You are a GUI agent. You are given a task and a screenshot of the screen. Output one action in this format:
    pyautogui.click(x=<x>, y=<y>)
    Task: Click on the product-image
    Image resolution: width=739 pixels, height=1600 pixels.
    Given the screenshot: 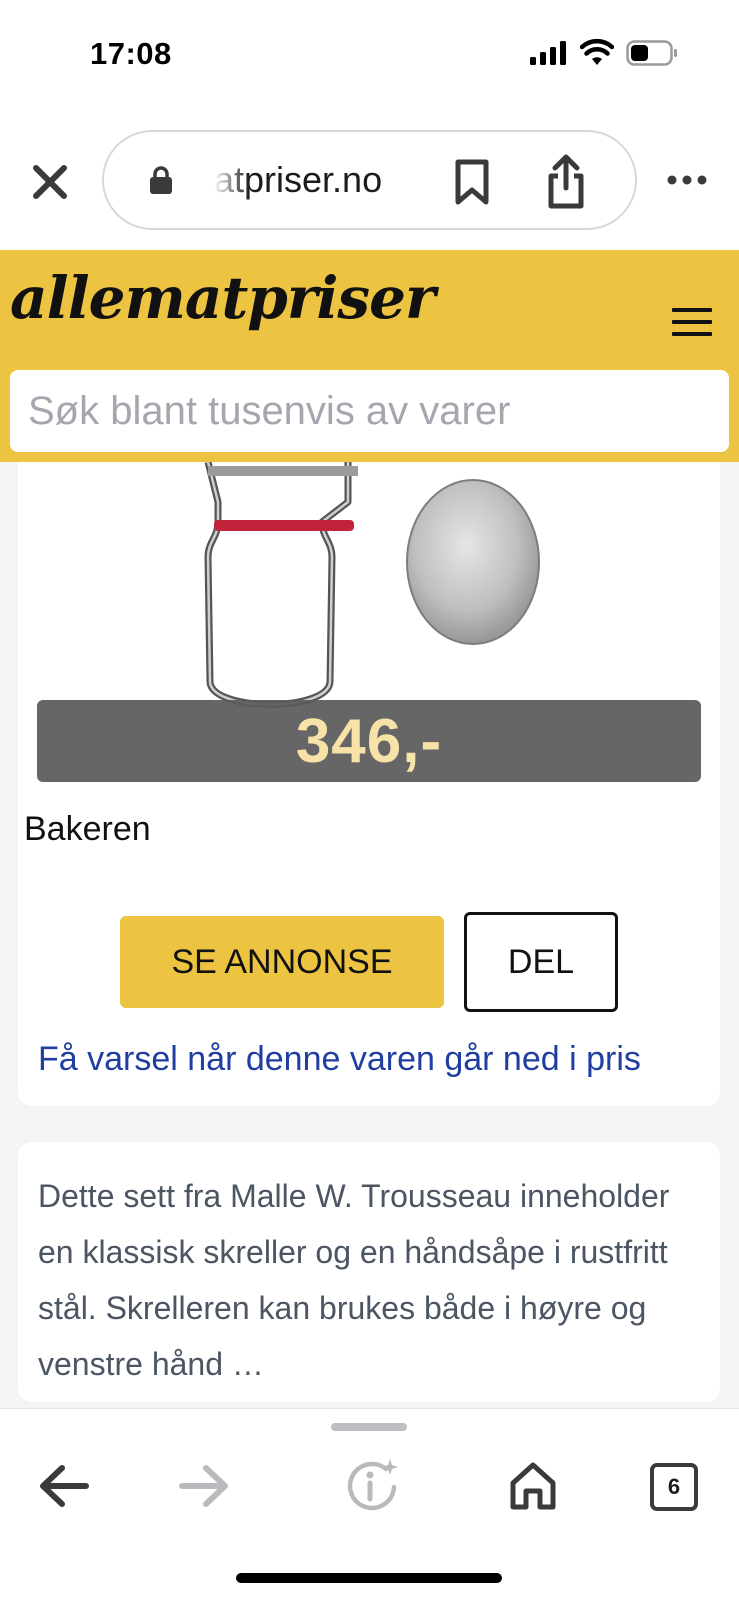 What is the action you would take?
    pyautogui.click(x=372, y=585)
    